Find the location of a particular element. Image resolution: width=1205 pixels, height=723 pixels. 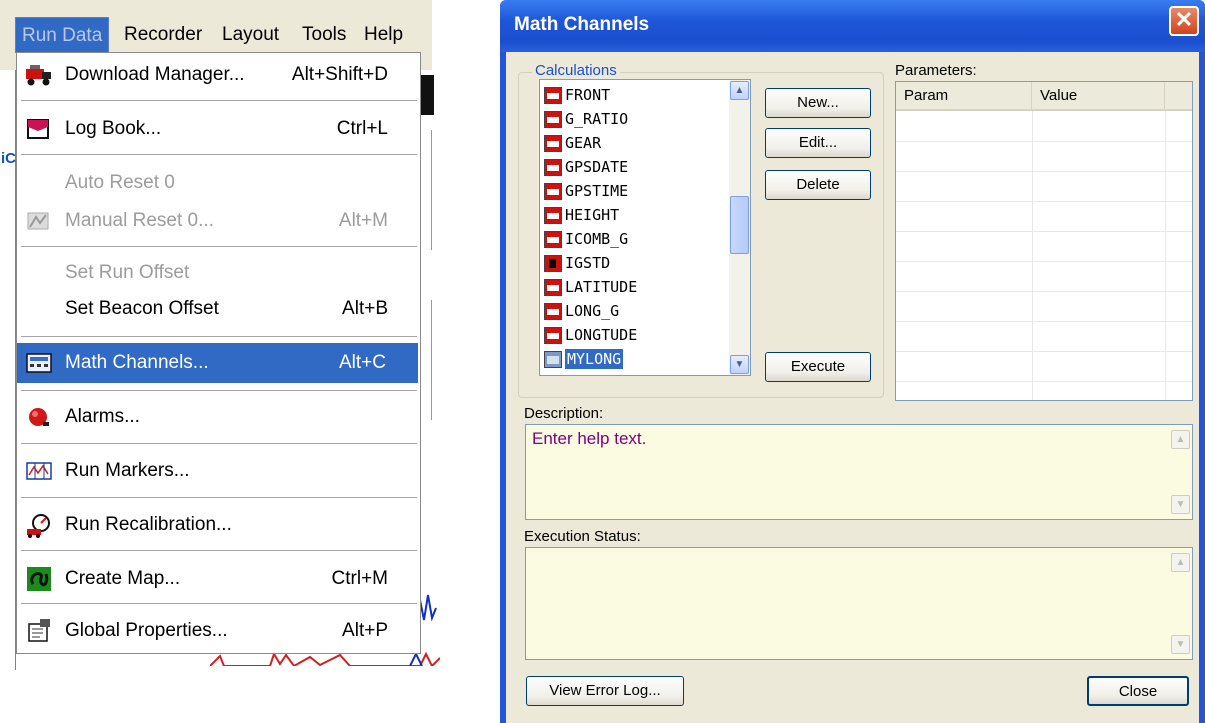

menu-item-set-beacon-offset: Set Beacon Offset Alt+B is located at coordinates (218, 309).